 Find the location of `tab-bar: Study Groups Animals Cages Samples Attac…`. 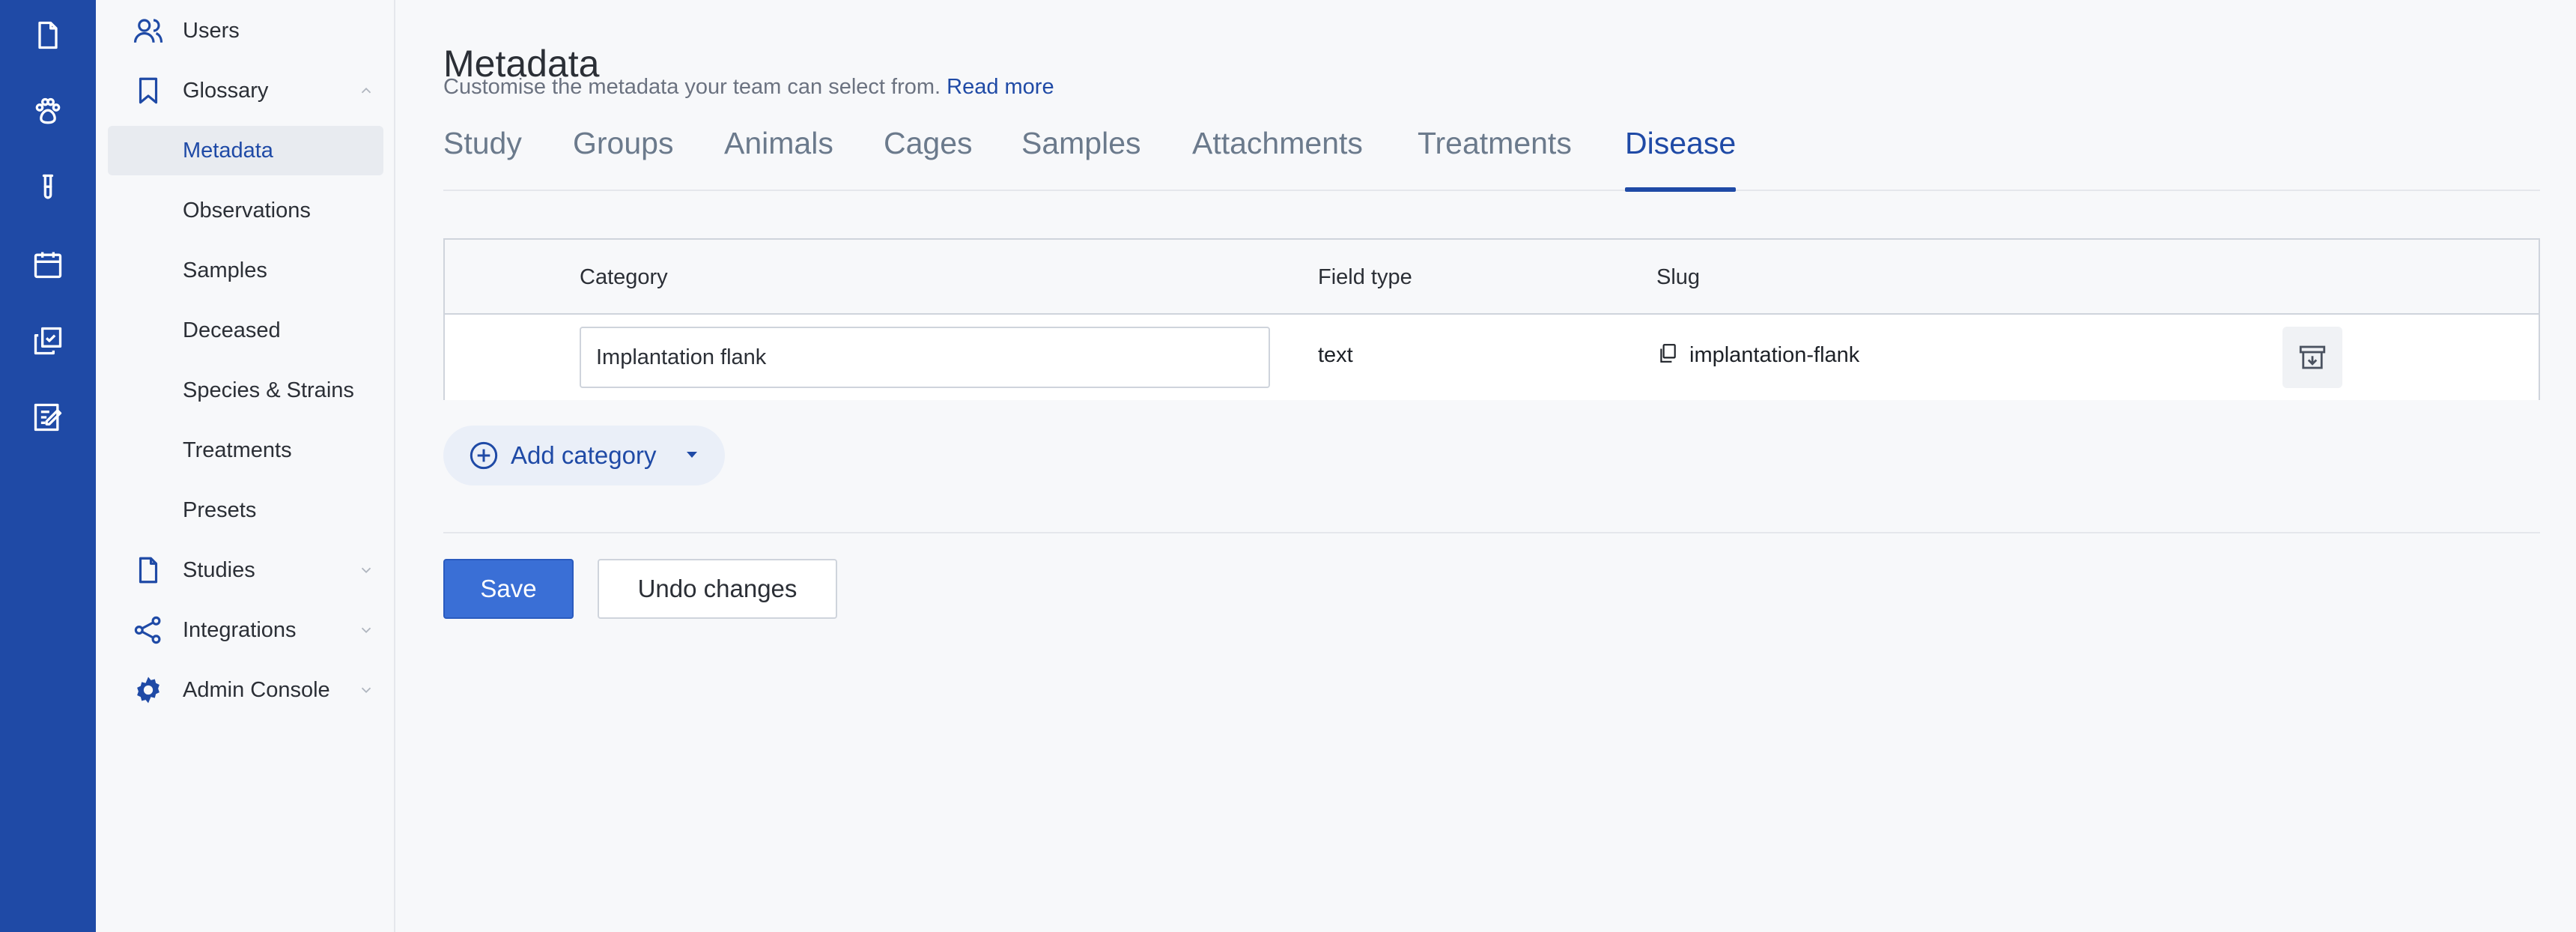

tab-bar: Study Groups Animals Cages Samples Attac… is located at coordinates (1491, 156).